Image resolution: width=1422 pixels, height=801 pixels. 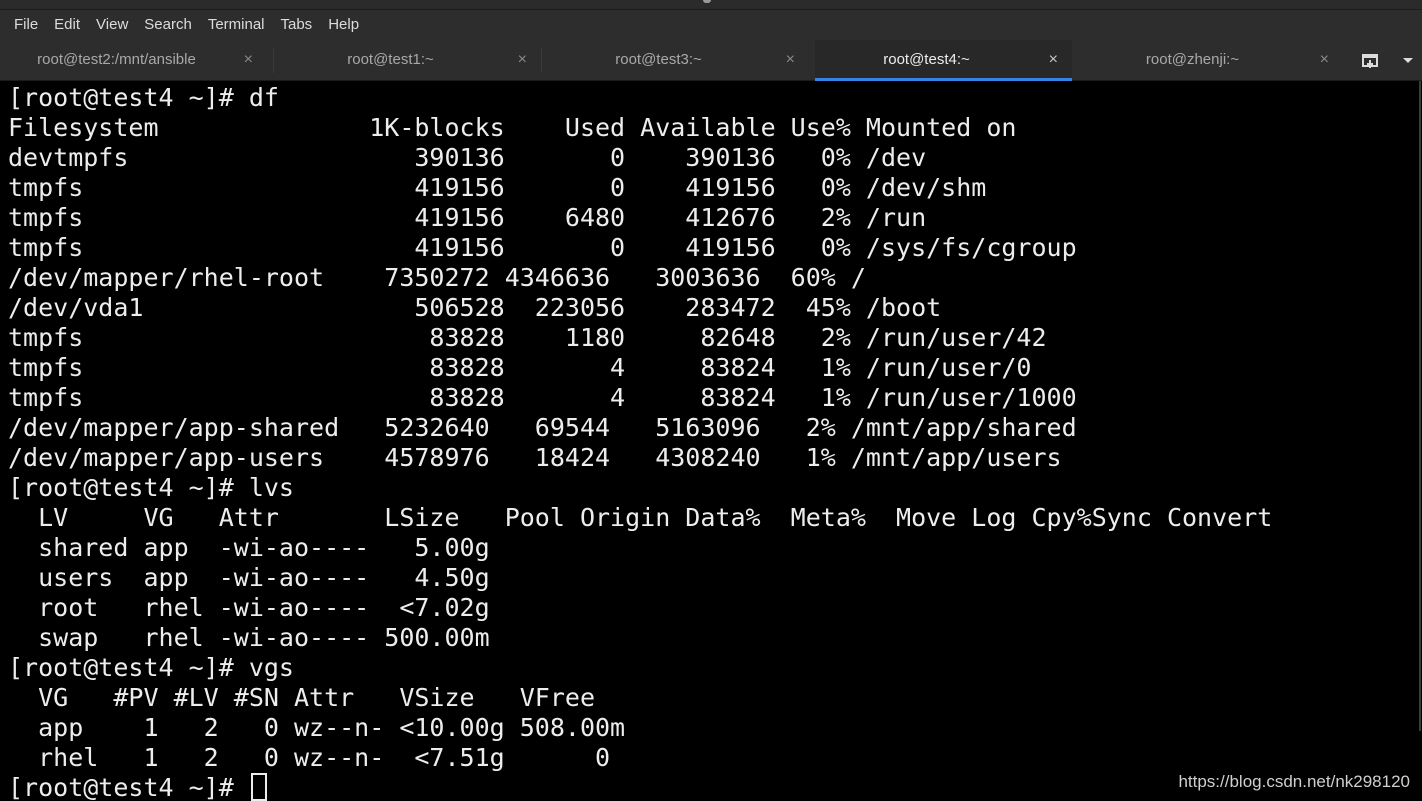 What do you see at coordinates (1192, 59) in the screenshot?
I see `tab-label: root@zhenji:~` at bounding box center [1192, 59].